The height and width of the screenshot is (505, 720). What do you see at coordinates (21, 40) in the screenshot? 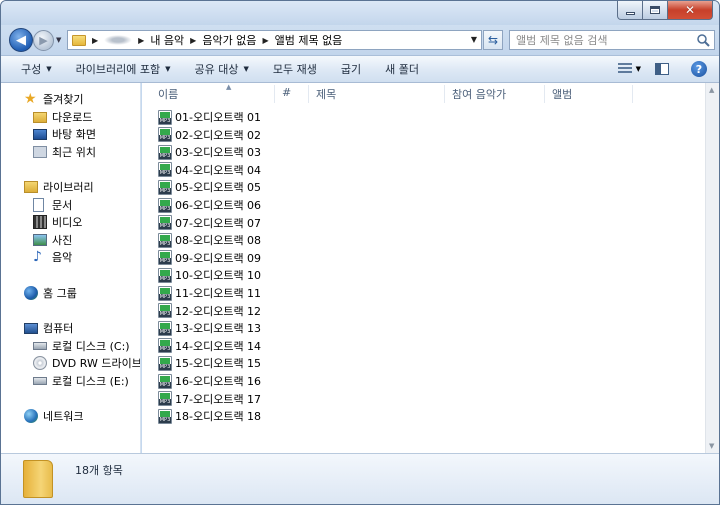
I see `back-button: ◀` at bounding box center [21, 40].